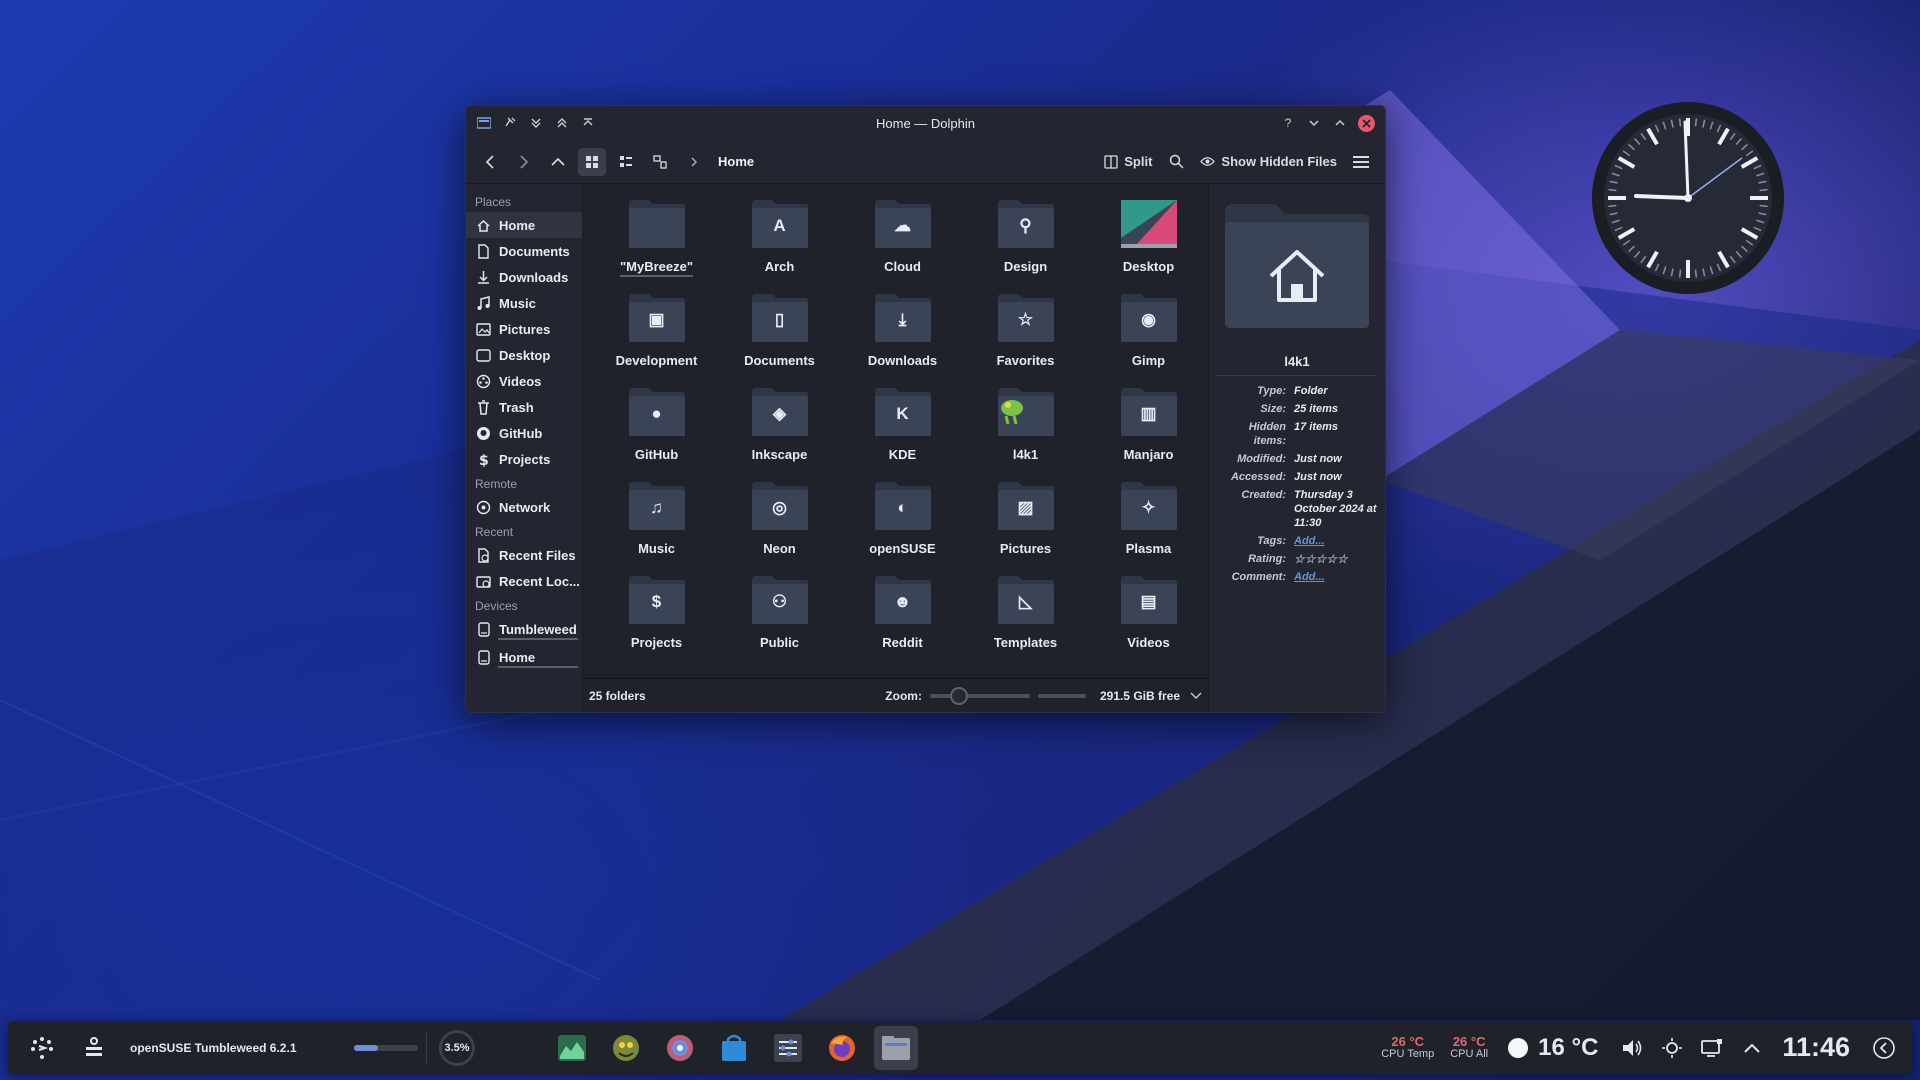  Describe the element at coordinates (524, 381) in the screenshot. I see `sidebar-item-videos: Videos` at that location.